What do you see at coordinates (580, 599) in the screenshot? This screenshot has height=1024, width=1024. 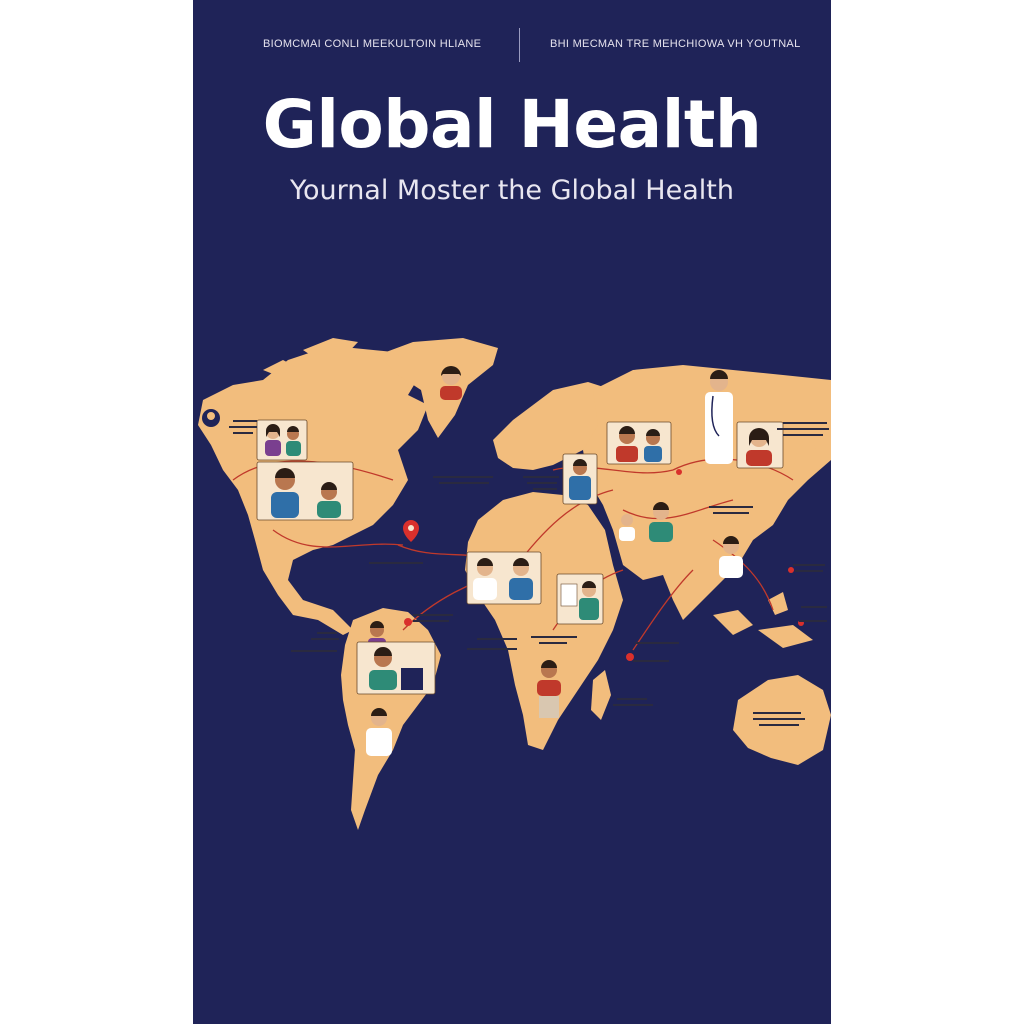 I see `doctor-portrait-icon` at bounding box center [580, 599].